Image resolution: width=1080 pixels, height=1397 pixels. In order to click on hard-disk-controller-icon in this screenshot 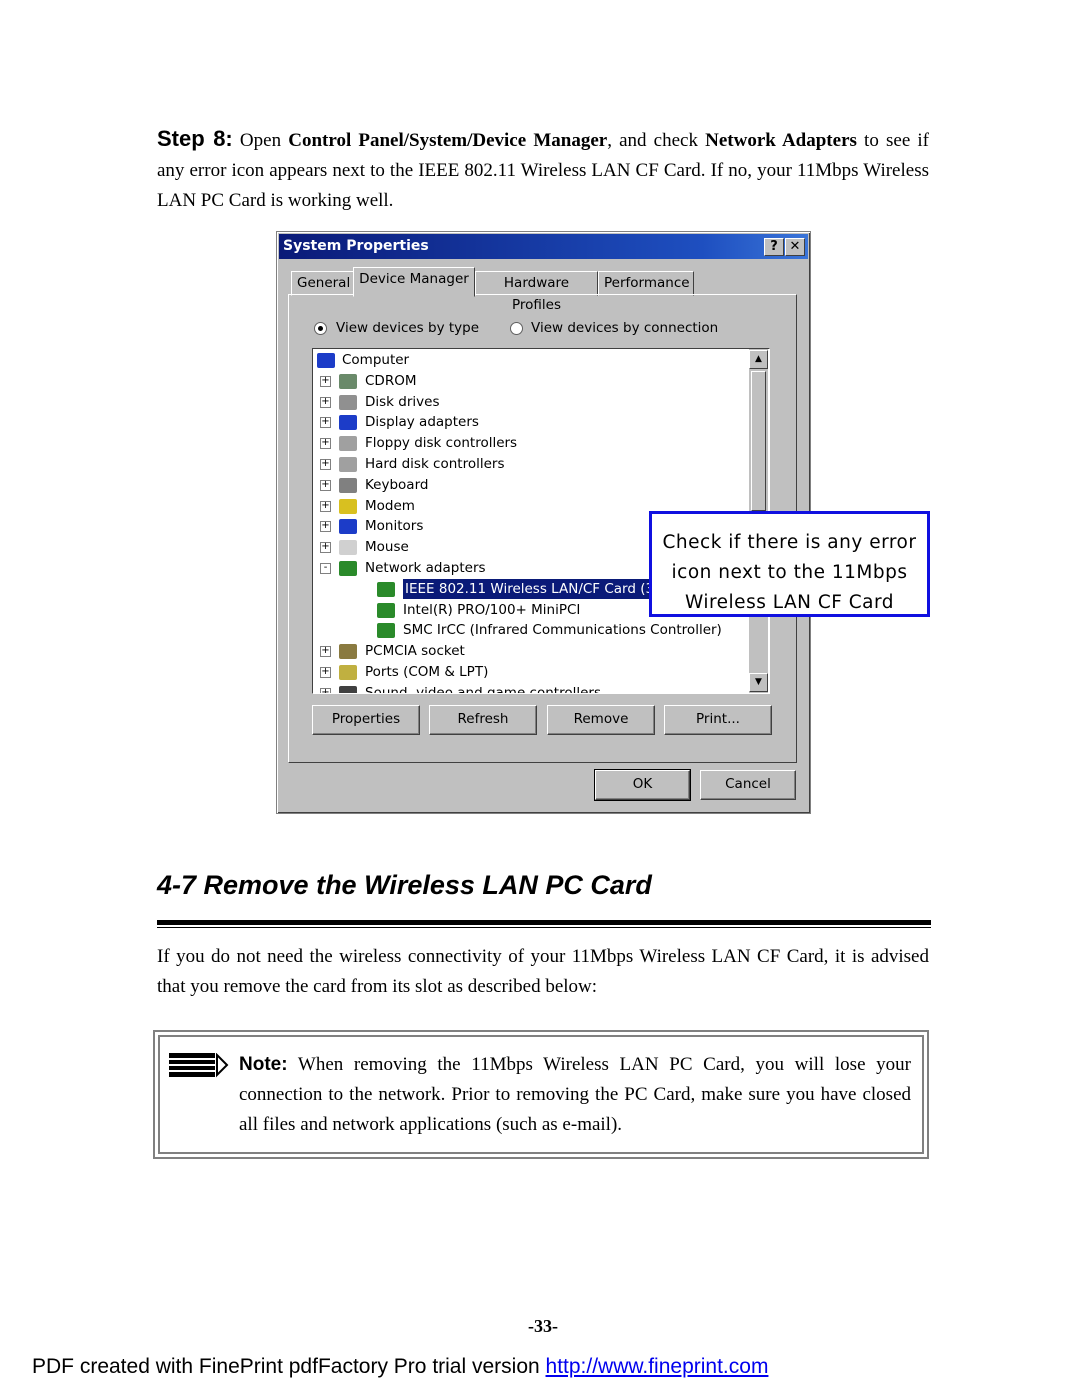, I will do `click(348, 464)`.